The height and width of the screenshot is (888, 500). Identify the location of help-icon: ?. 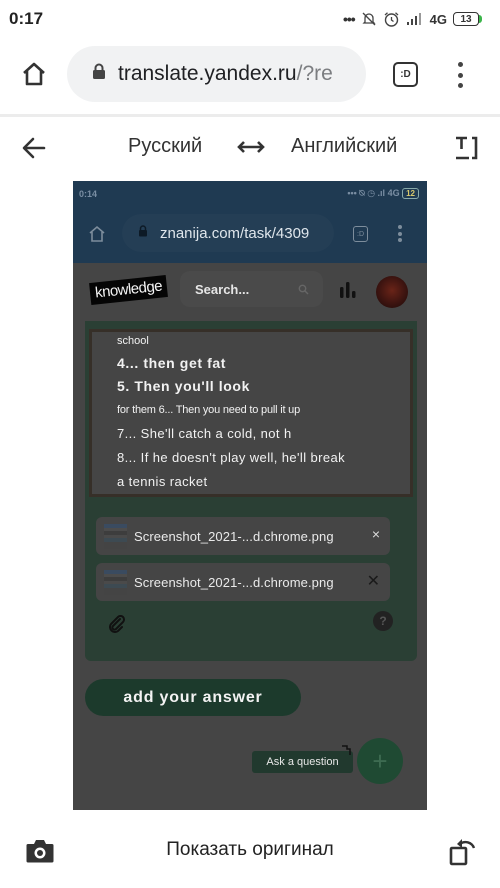
(383, 621).